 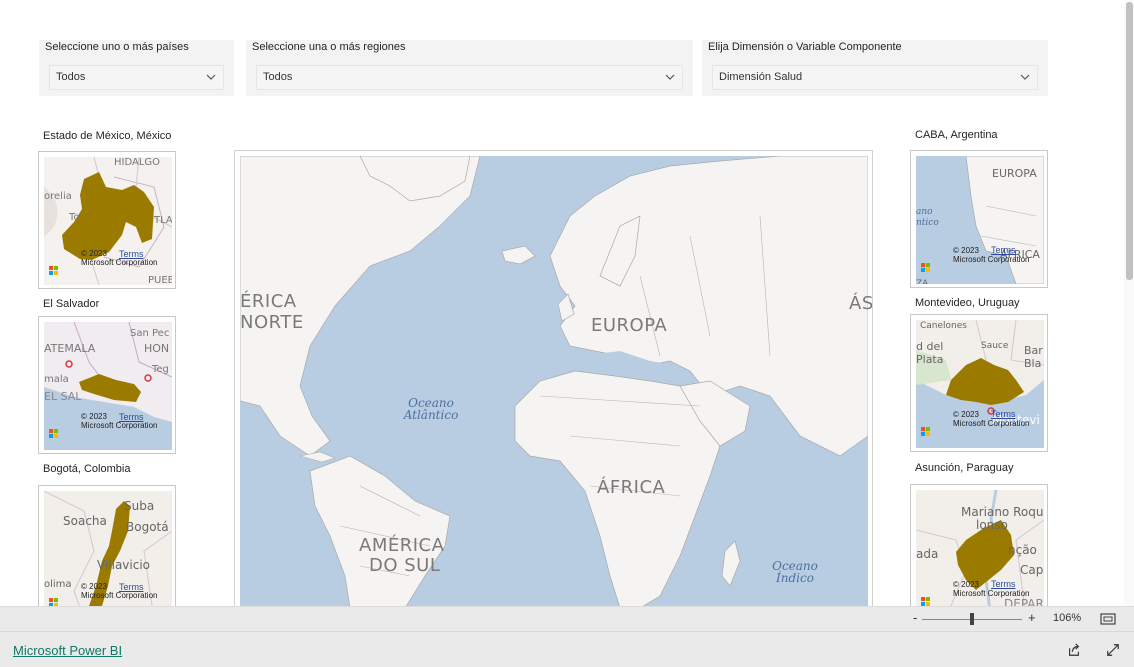 What do you see at coordinates (85, 521) in the screenshot?
I see `place-soacha: Soacha` at bounding box center [85, 521].